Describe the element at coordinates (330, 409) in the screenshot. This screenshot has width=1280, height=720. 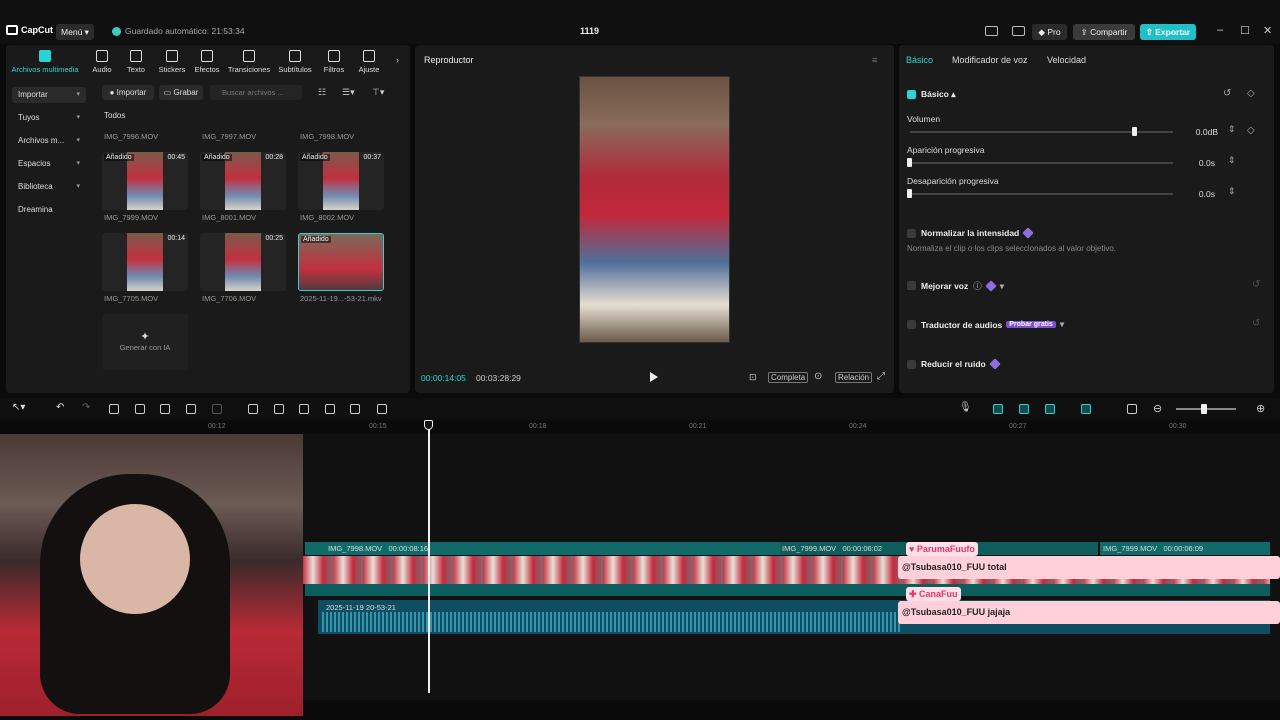
I see `magic-icon` at that location.